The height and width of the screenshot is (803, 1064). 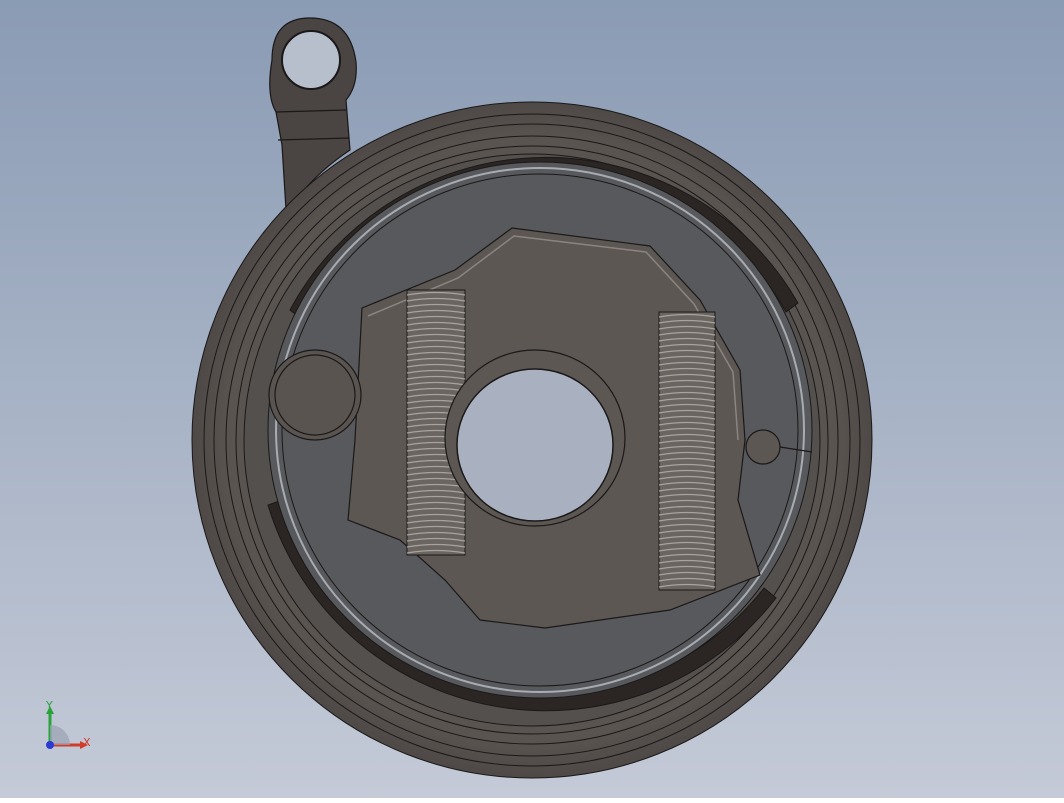 I want to click on x-axis-label: X, so click(x=87, y=742).